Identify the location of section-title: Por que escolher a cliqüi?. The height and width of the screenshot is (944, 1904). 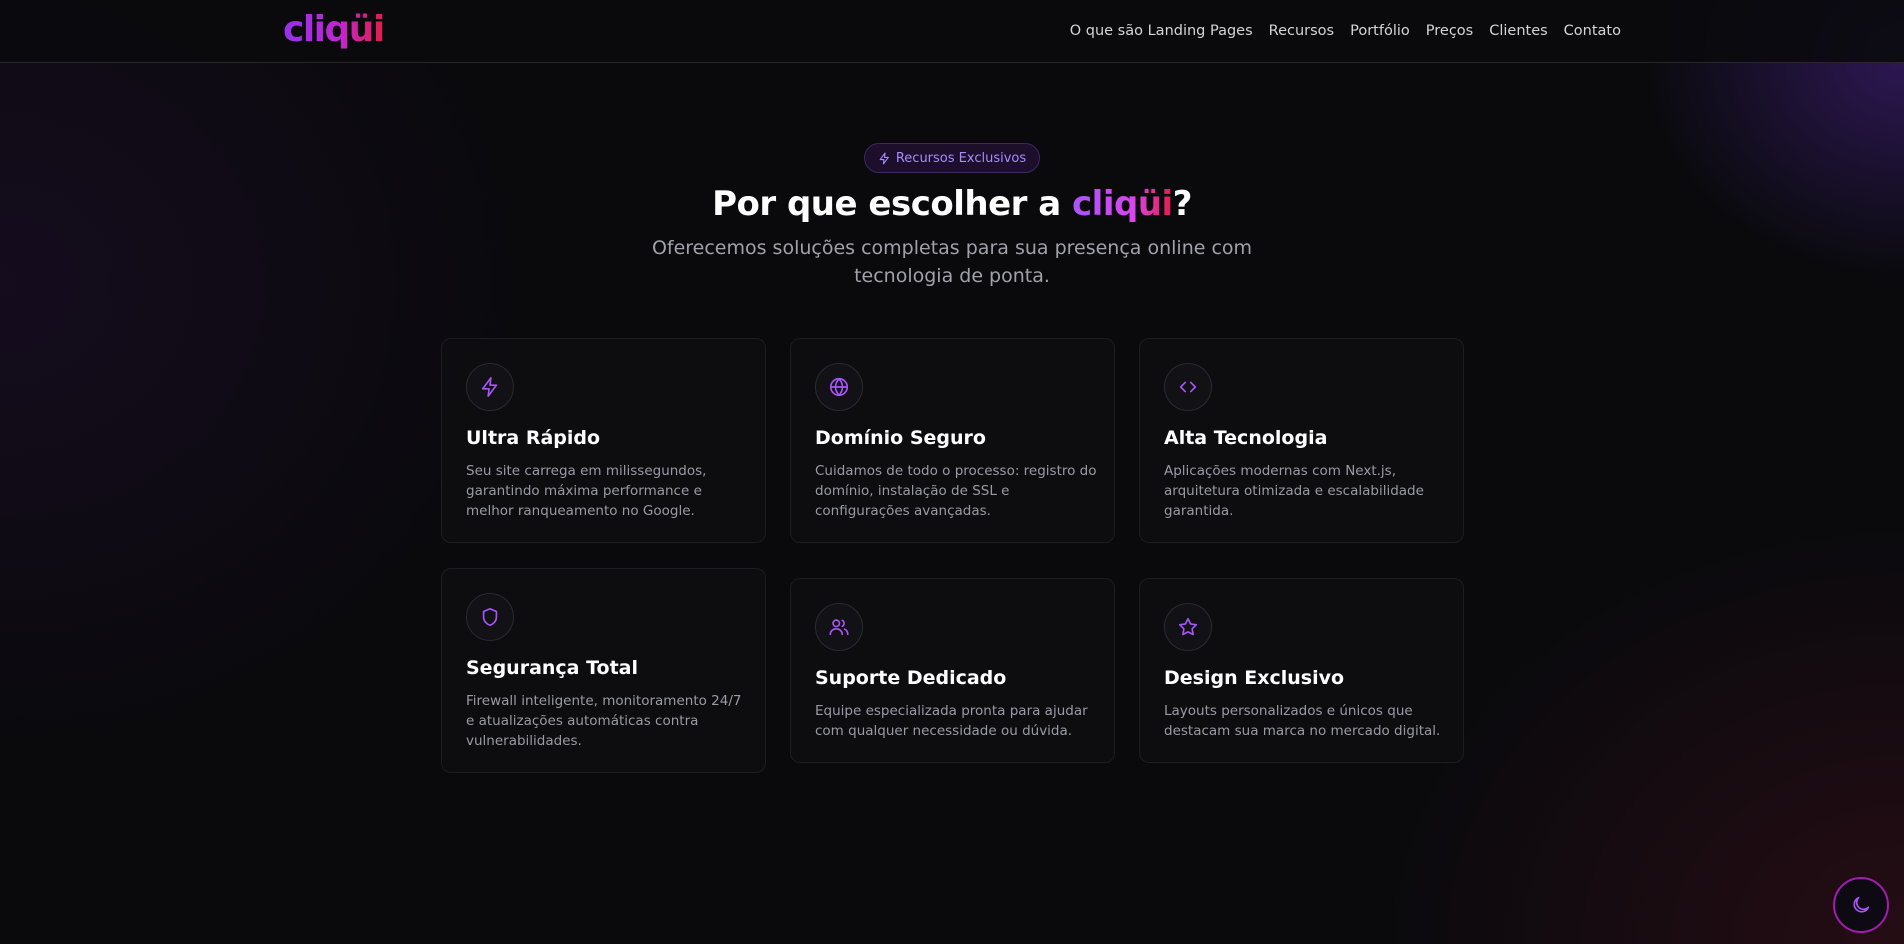
(952, 204).